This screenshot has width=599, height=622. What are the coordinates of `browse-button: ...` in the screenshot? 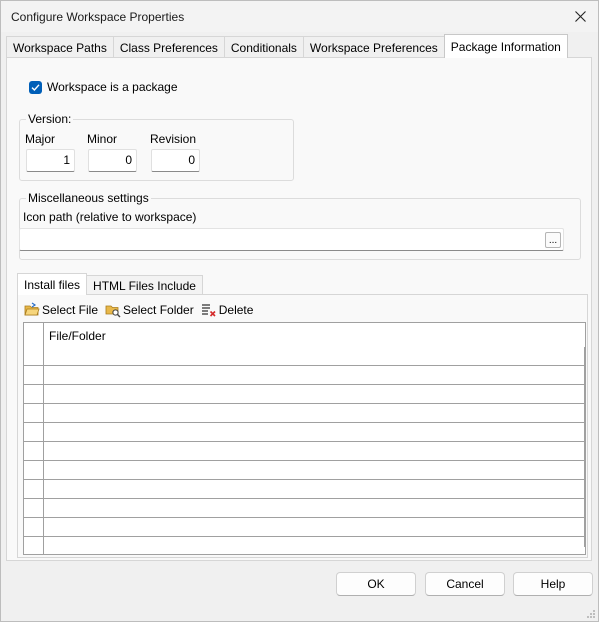 It's located at (553, 240).